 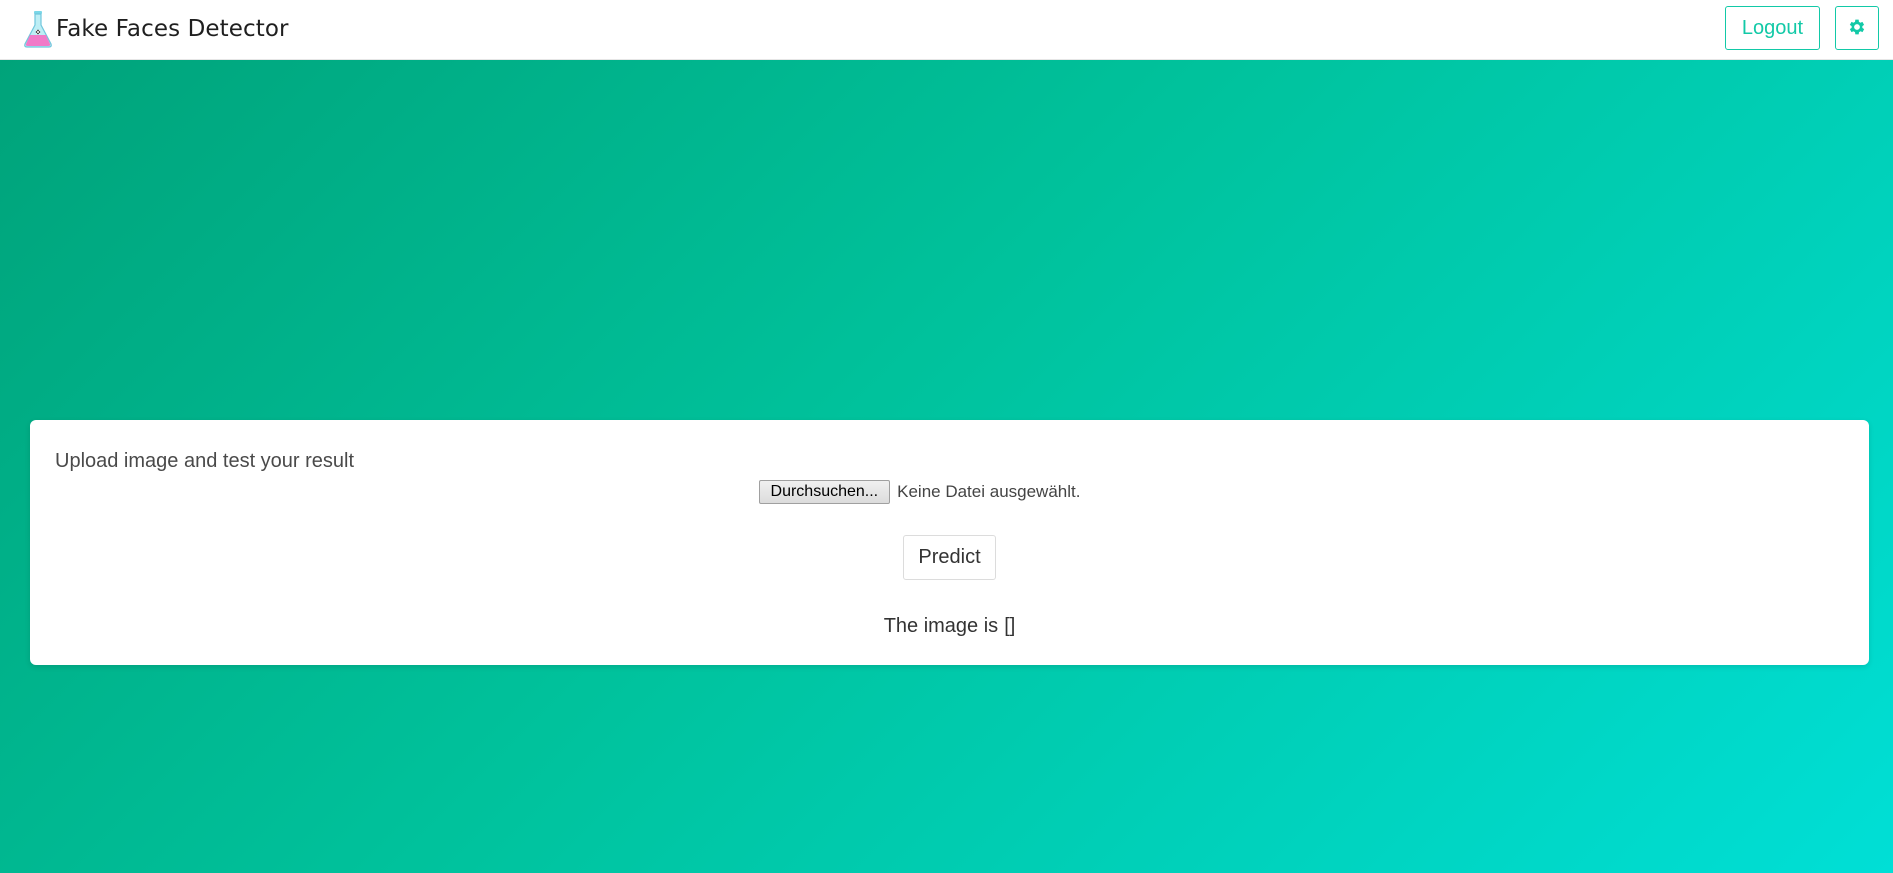 What do you see at coordinates (946, 30) in the screenshot?
I see `top-navbar: Fake Faces Detector Logout` at bounding box center [946, 30].